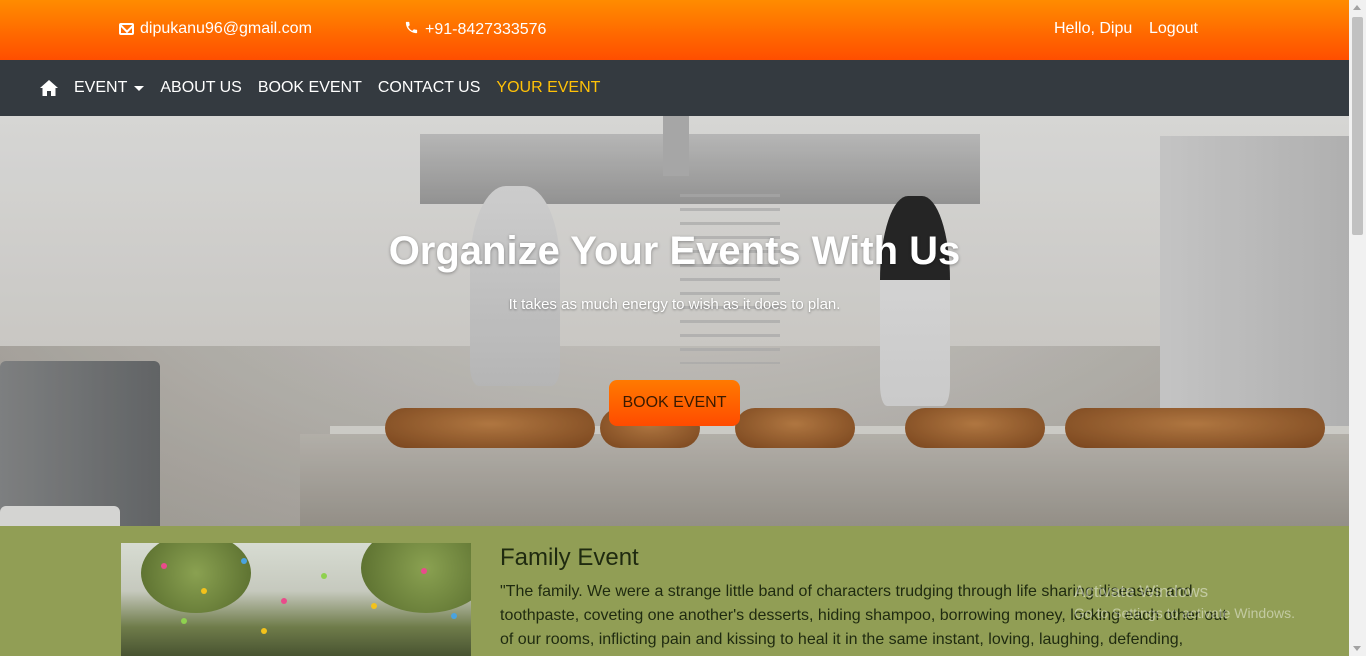 This screenshot has width=1366, height=656. Describe the element at coordinates (139, 88) in the screenshot. I see `chevron-down-icon` at that location.